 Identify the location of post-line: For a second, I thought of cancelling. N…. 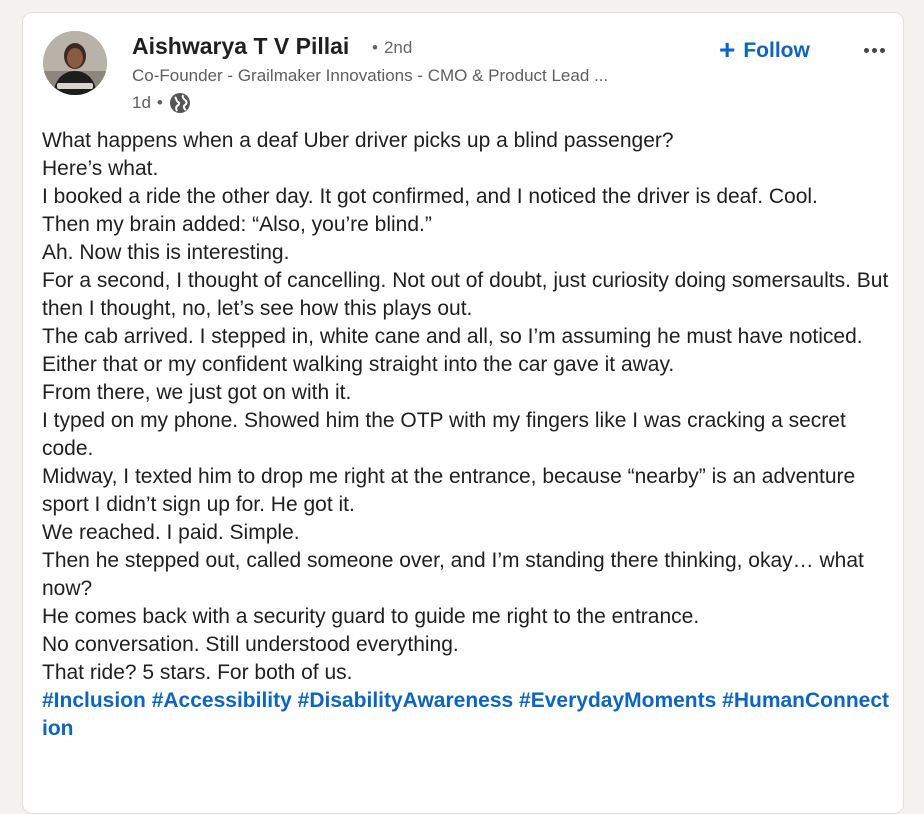
(465, 294).